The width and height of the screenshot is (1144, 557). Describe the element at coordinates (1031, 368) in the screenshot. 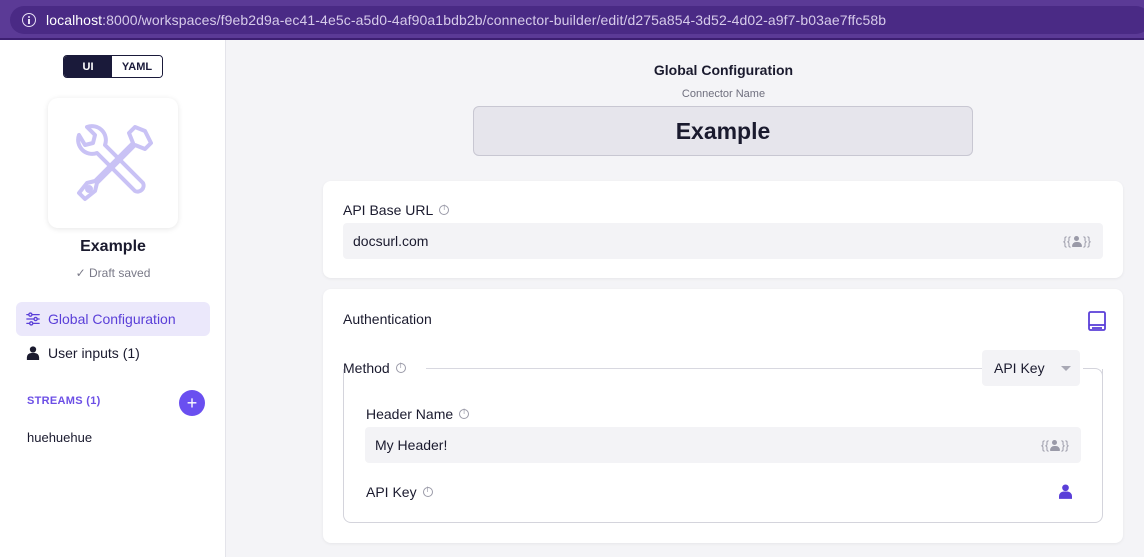

I see `method-select: API Key` at that location.